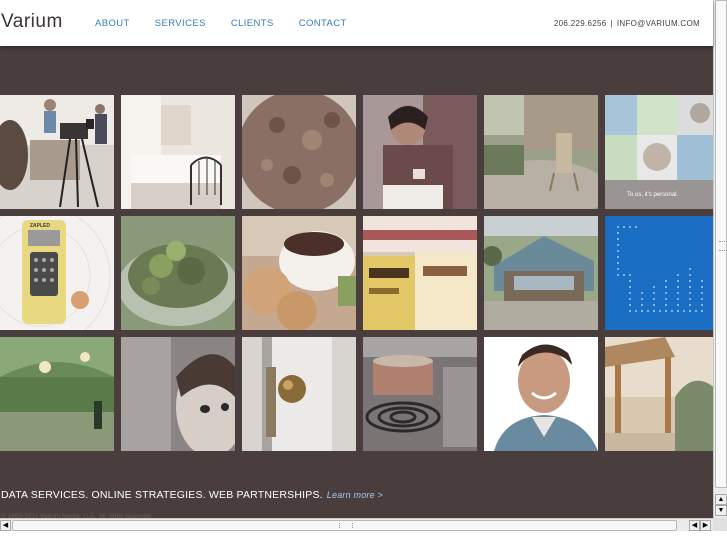 This screenshot has height=545, width=727. I want to click on scroll-up-arrow-icon: ▲, so click(721, 499).